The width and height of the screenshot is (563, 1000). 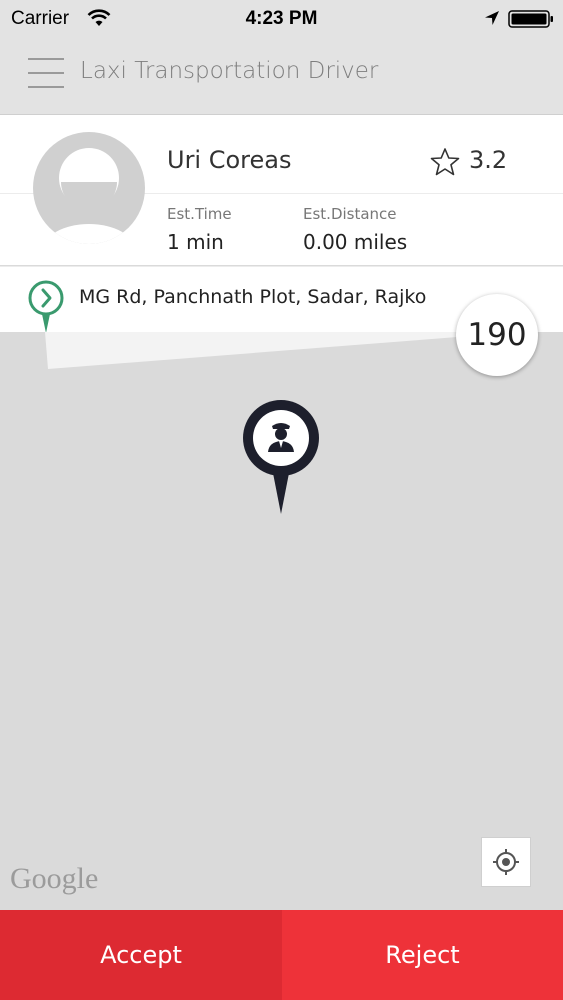 What do you see at coordinates (355, 242) in the screenshot?
I see `est-distance-value: 0.00 miles` at bounding box center [355, 242].